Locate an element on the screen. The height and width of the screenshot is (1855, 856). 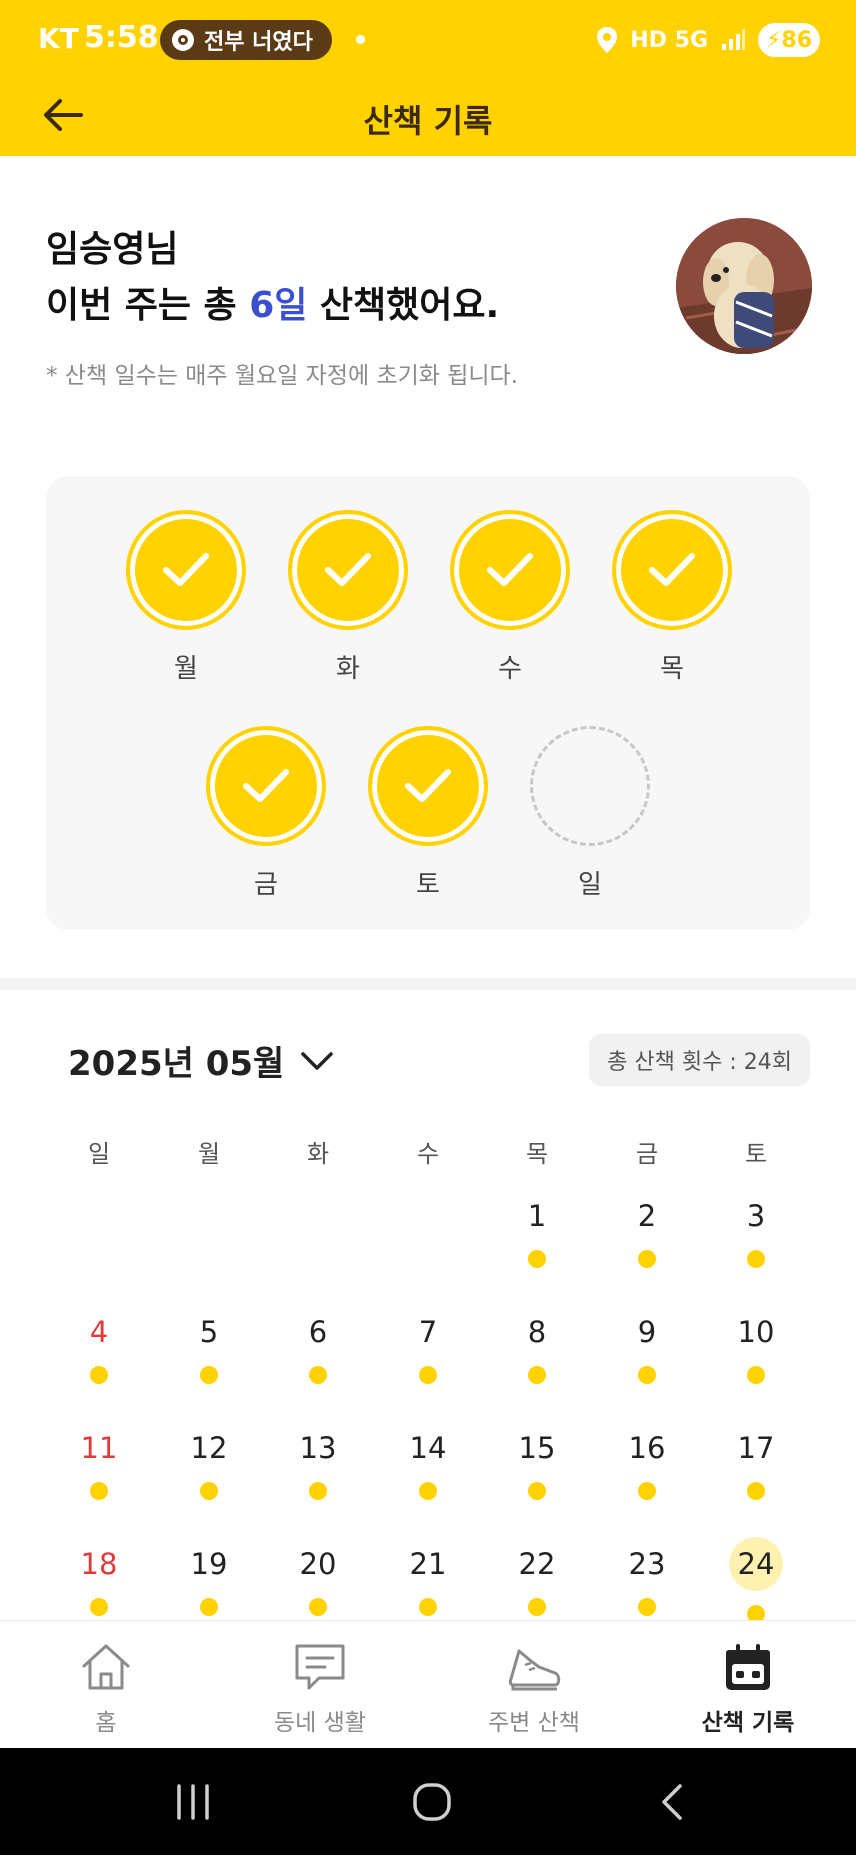
calendar-day-number: 23 is located at coordinates (647, 1564).